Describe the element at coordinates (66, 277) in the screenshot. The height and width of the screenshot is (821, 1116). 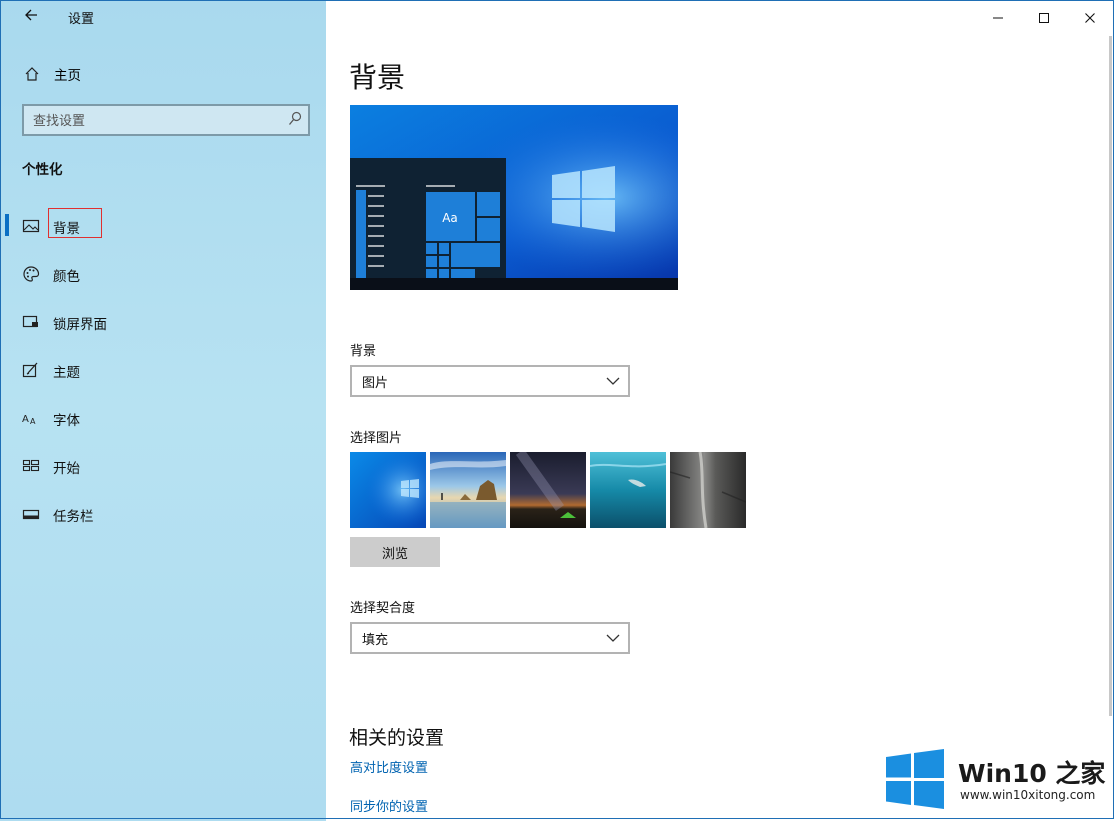
I see `sidebar-item-label: 颜色` at that location.